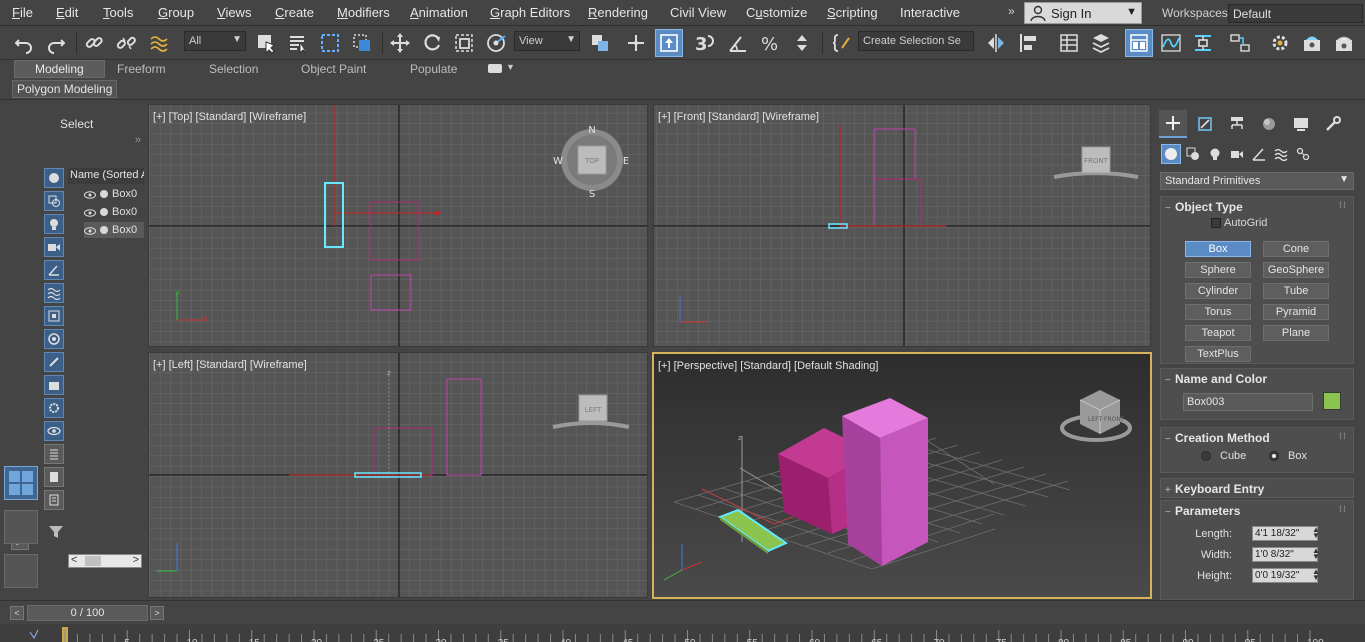 This screenshot has height=642, width=1365. Describe the element at coordinates (1101, 43) in the screenshot. I see `layer-explorer-icon` at that location.